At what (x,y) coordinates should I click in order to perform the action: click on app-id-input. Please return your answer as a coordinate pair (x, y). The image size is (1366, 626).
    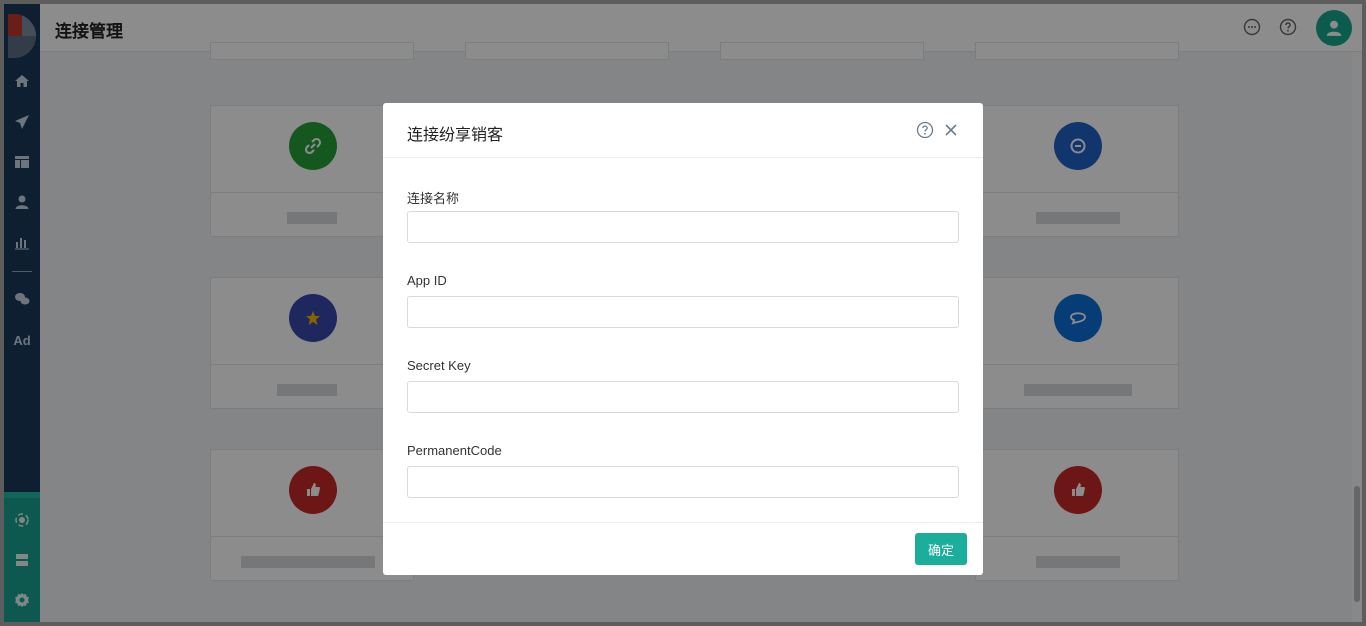
    Looking at the image, I should click on (683, 312).